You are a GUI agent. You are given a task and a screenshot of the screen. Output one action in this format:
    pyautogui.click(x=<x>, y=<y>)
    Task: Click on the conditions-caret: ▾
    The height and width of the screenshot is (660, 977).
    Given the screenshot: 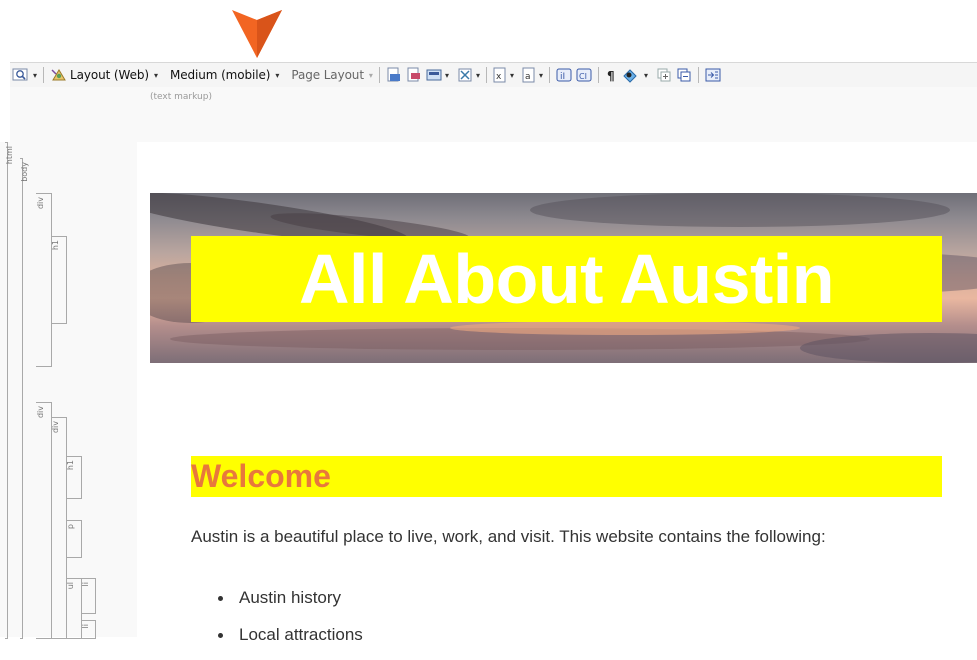 What is the action you would take?
    pyautogui.click(x=478, y=75)
    